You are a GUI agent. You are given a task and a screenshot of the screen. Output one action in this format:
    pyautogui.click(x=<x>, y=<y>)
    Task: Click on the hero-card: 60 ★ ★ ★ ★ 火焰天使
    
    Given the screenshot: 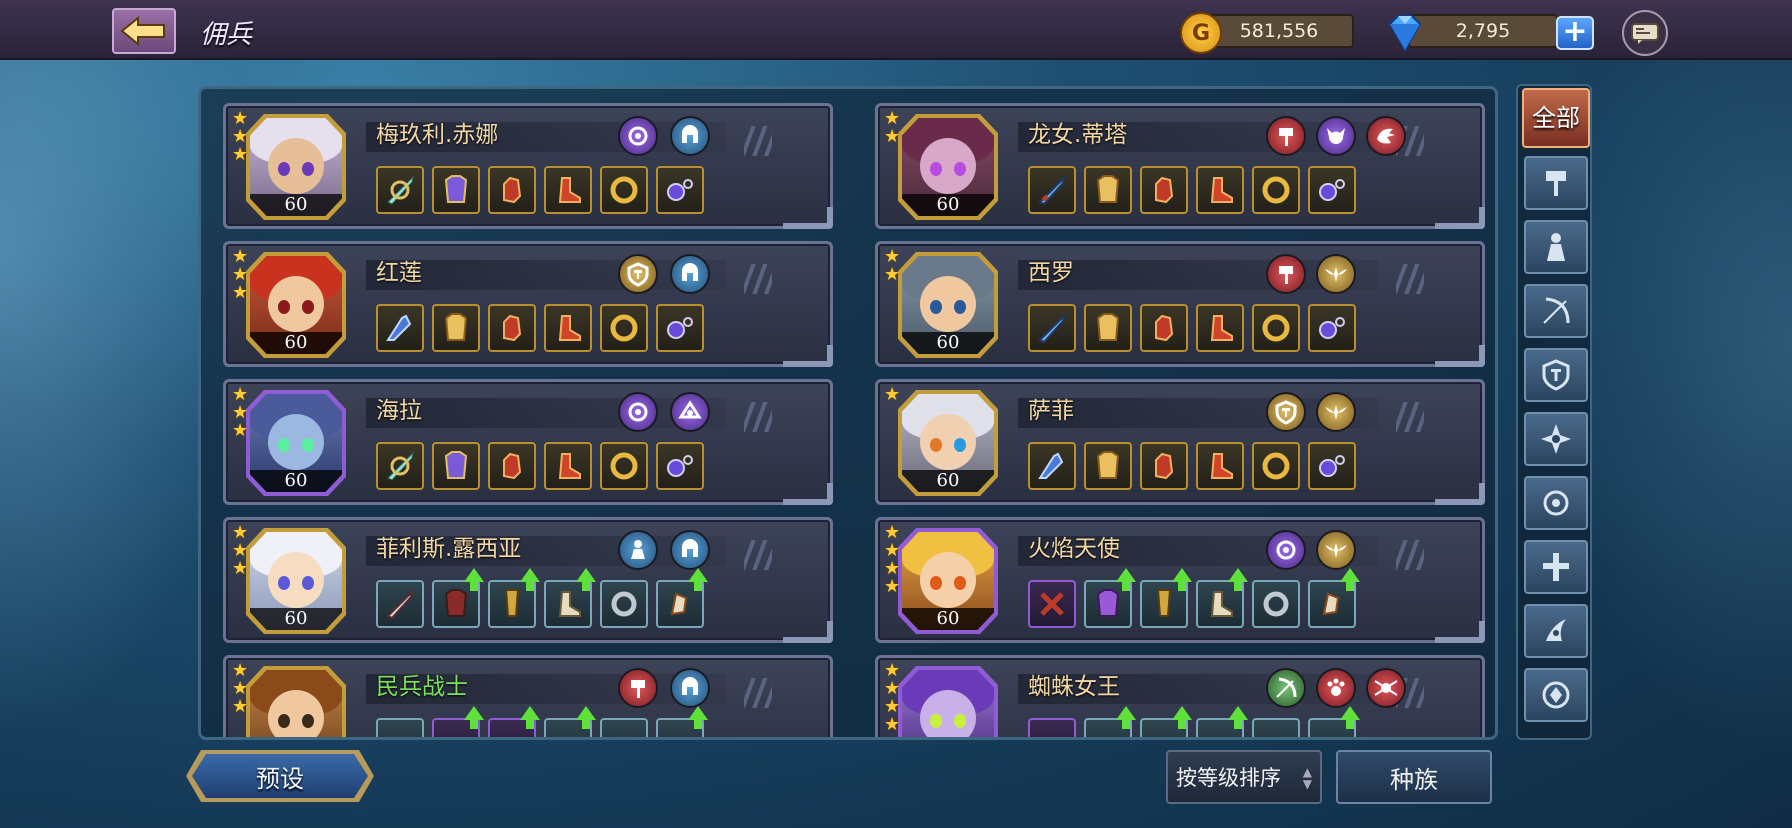 What is the action you would take?
    pyautogui.click(x=1180, y=580)
    